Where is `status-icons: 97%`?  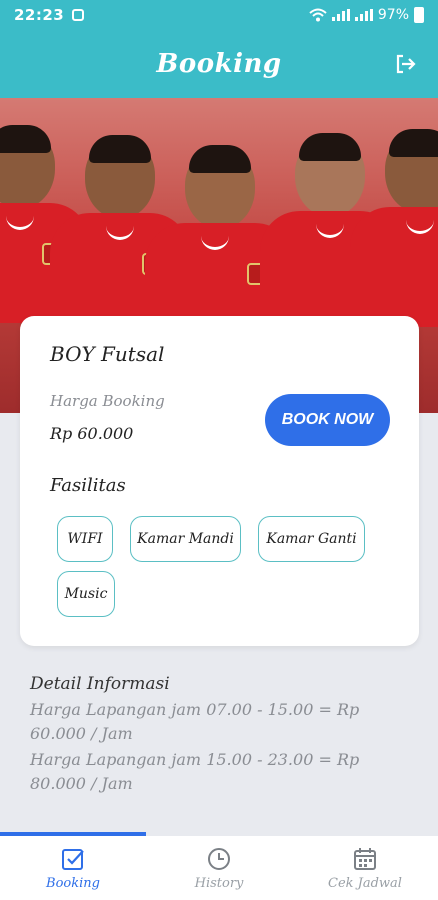 status-icons: 97% is located at coordinates (366, 15).